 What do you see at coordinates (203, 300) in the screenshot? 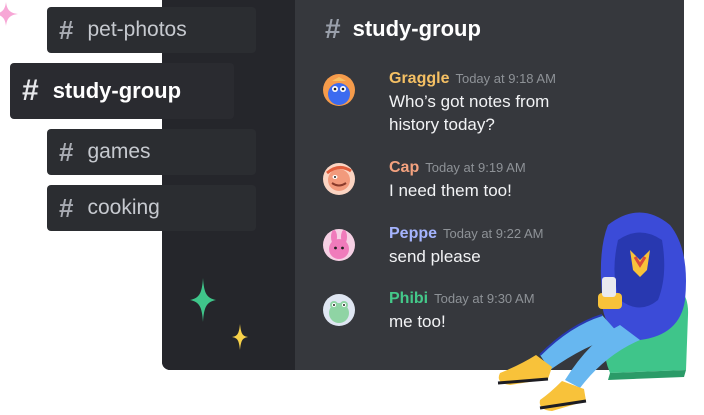
I see `sparkle-green-icon` at bounding box center [203, 300].